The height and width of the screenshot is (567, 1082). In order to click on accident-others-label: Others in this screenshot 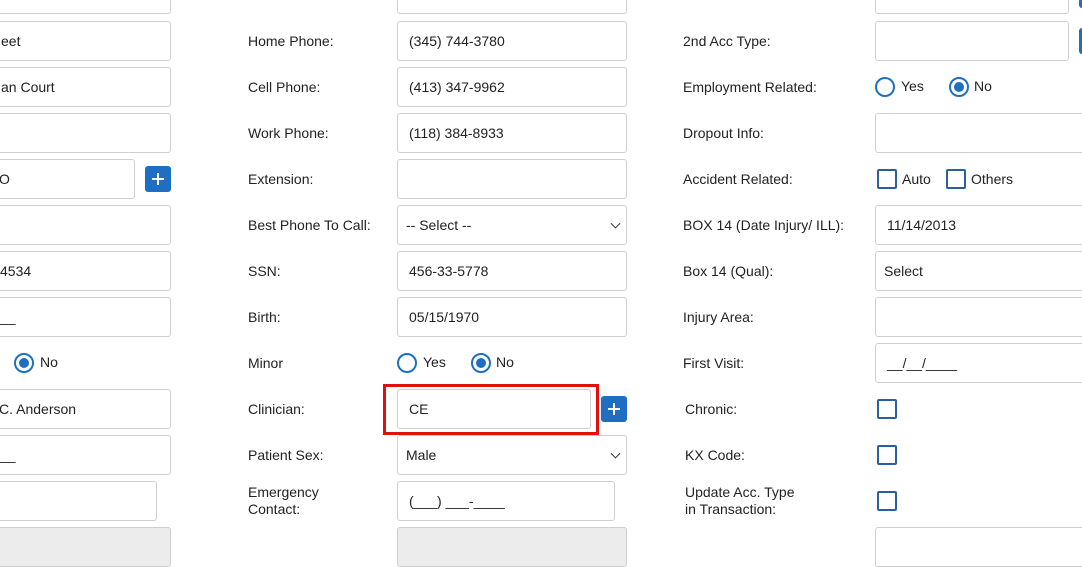, I will do `click(992, 179)`.